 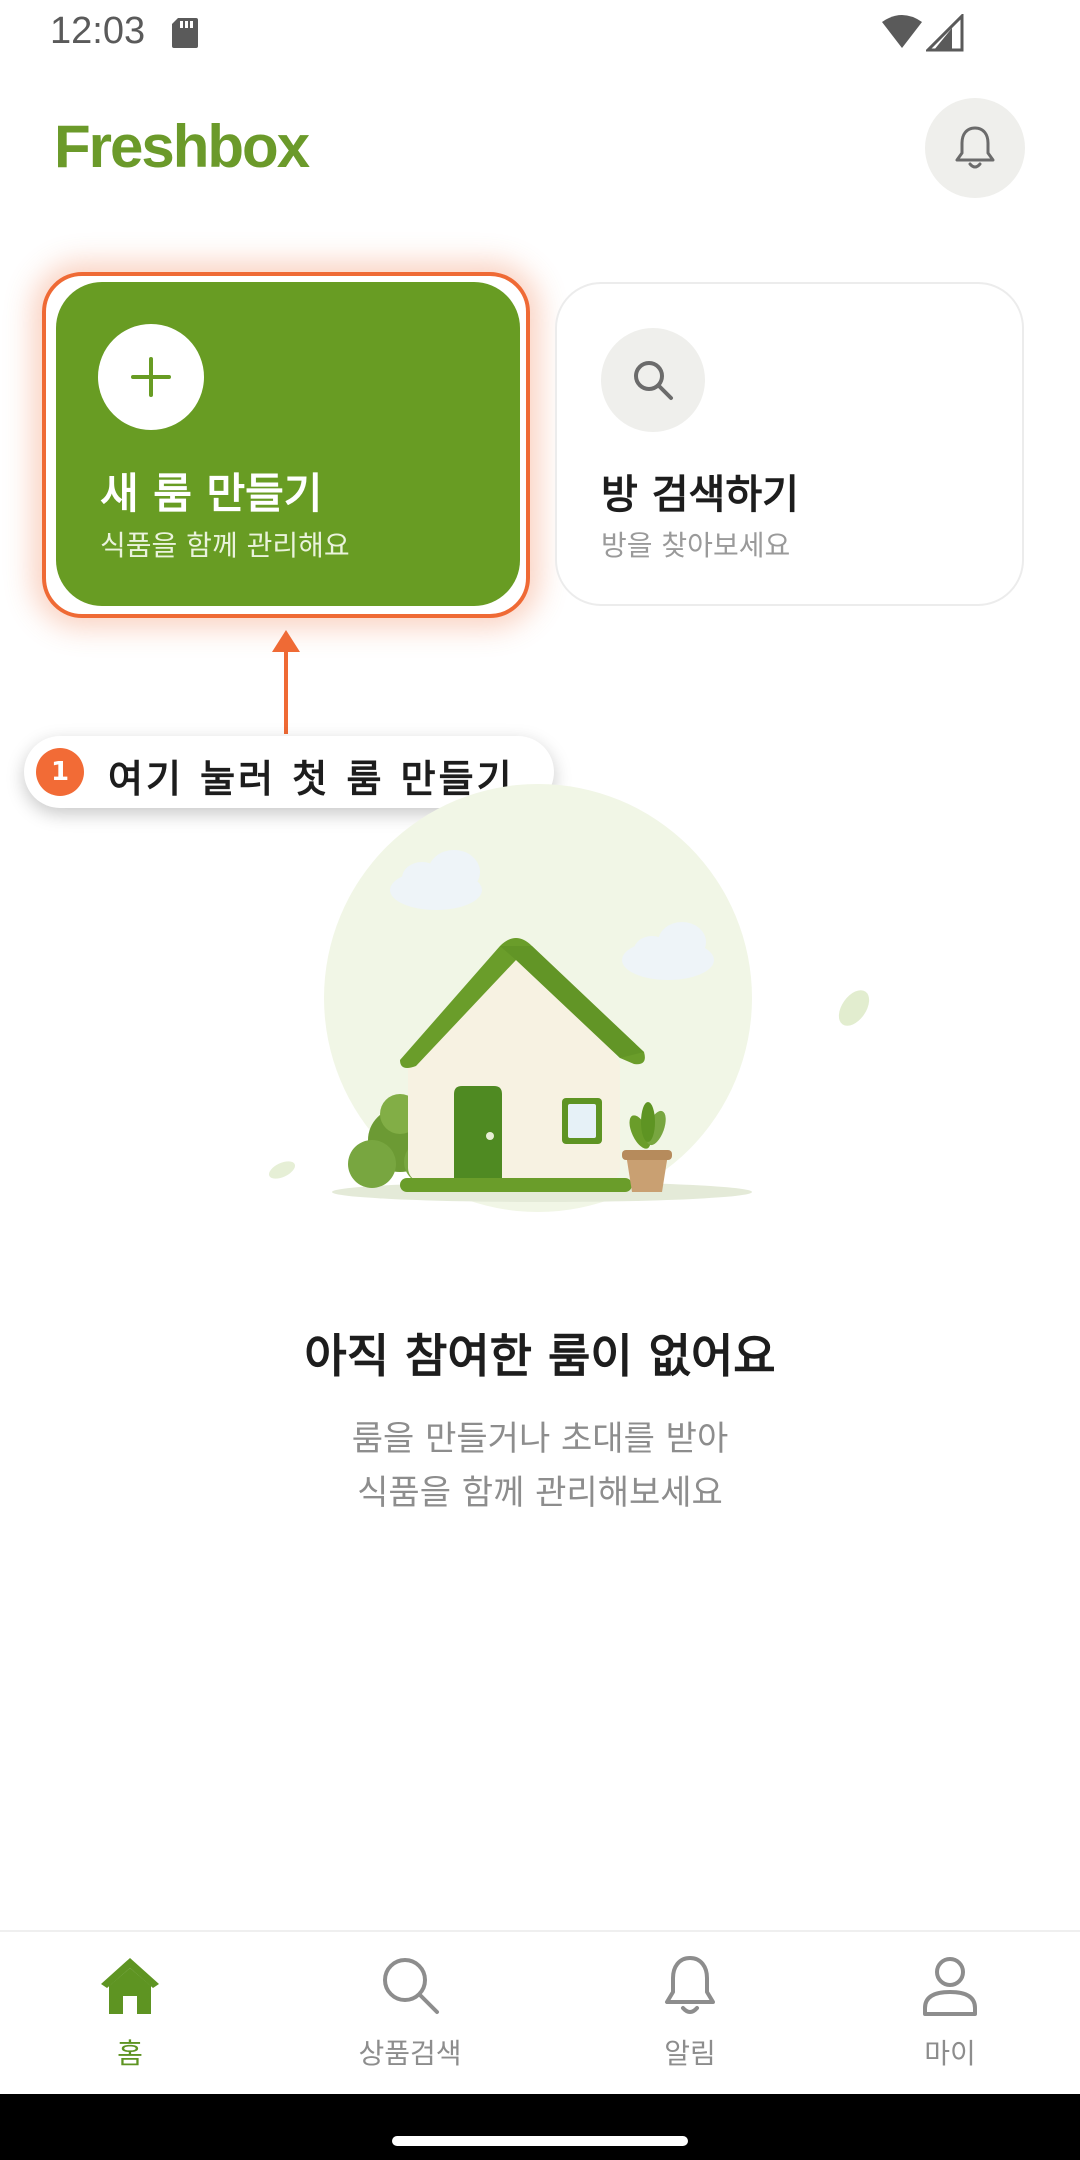 I want to click on step-badge: 1, so click(x=60, y=772).